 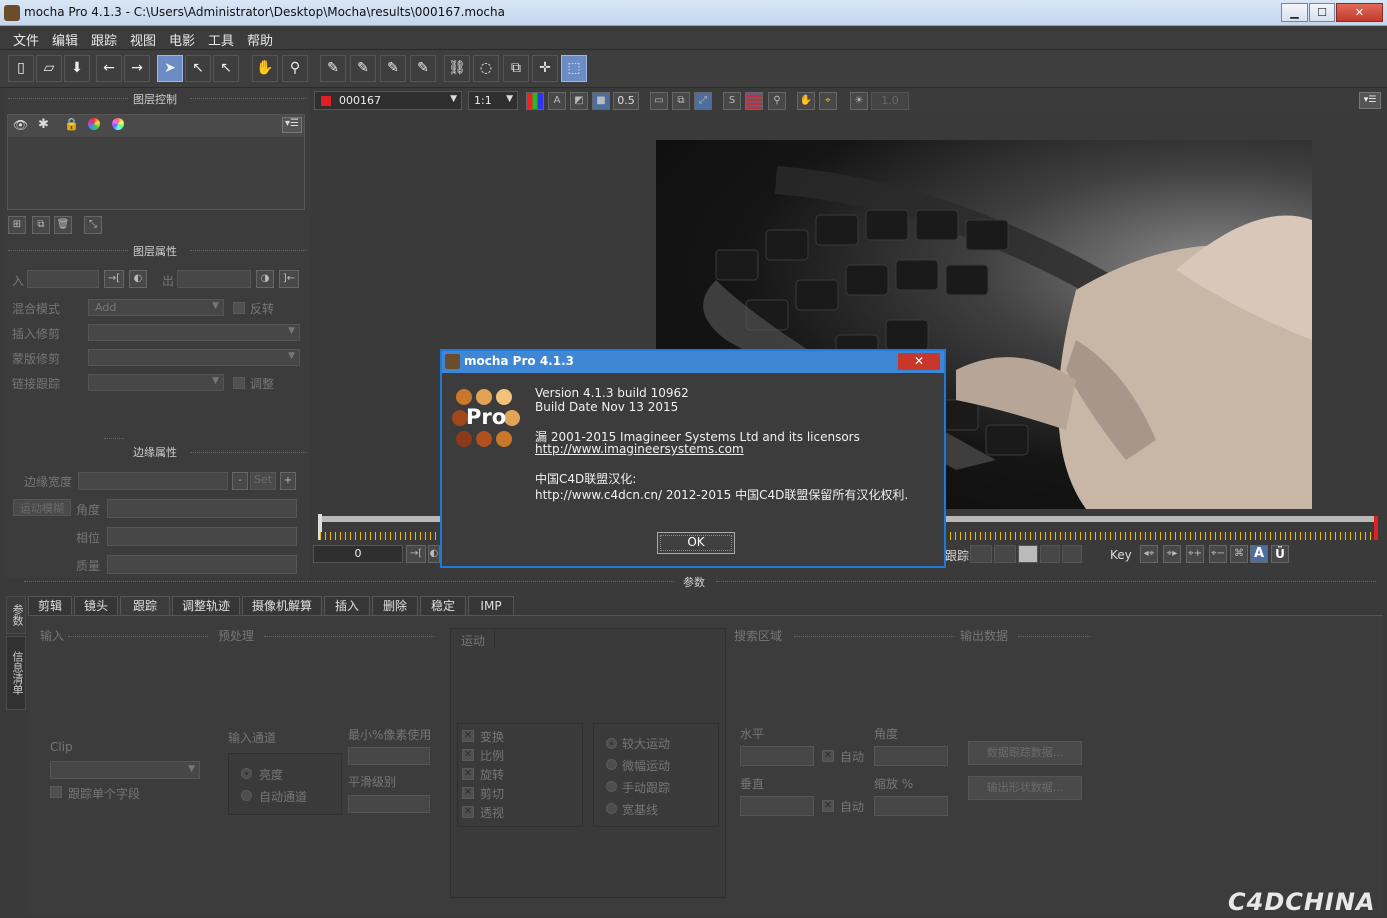 What do you see at coordinates (516, 68) in the screenshot?
I see `transform-icon: ⧉` at bounding box center [516, 68].